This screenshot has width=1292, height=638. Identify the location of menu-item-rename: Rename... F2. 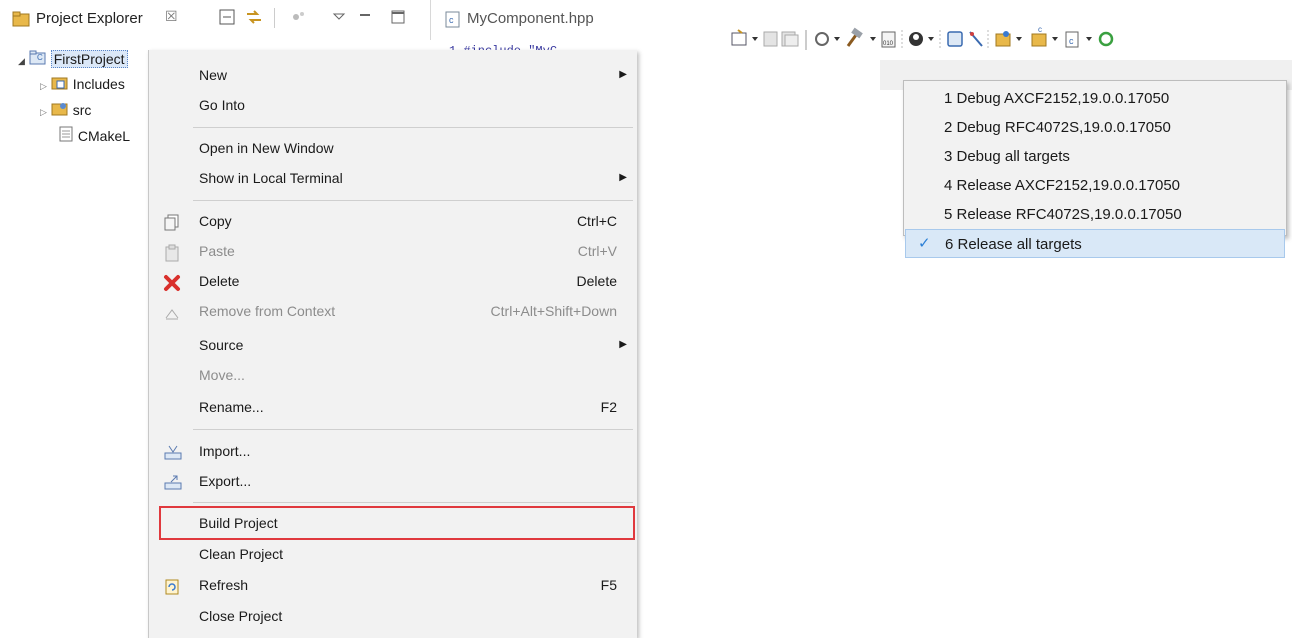
(393, 407).